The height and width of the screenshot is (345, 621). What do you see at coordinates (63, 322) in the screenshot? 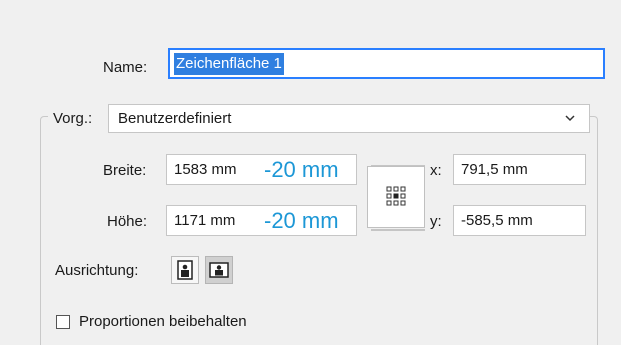
I see `constrain-proportions-checkbox` at bounding box center [63, 322].